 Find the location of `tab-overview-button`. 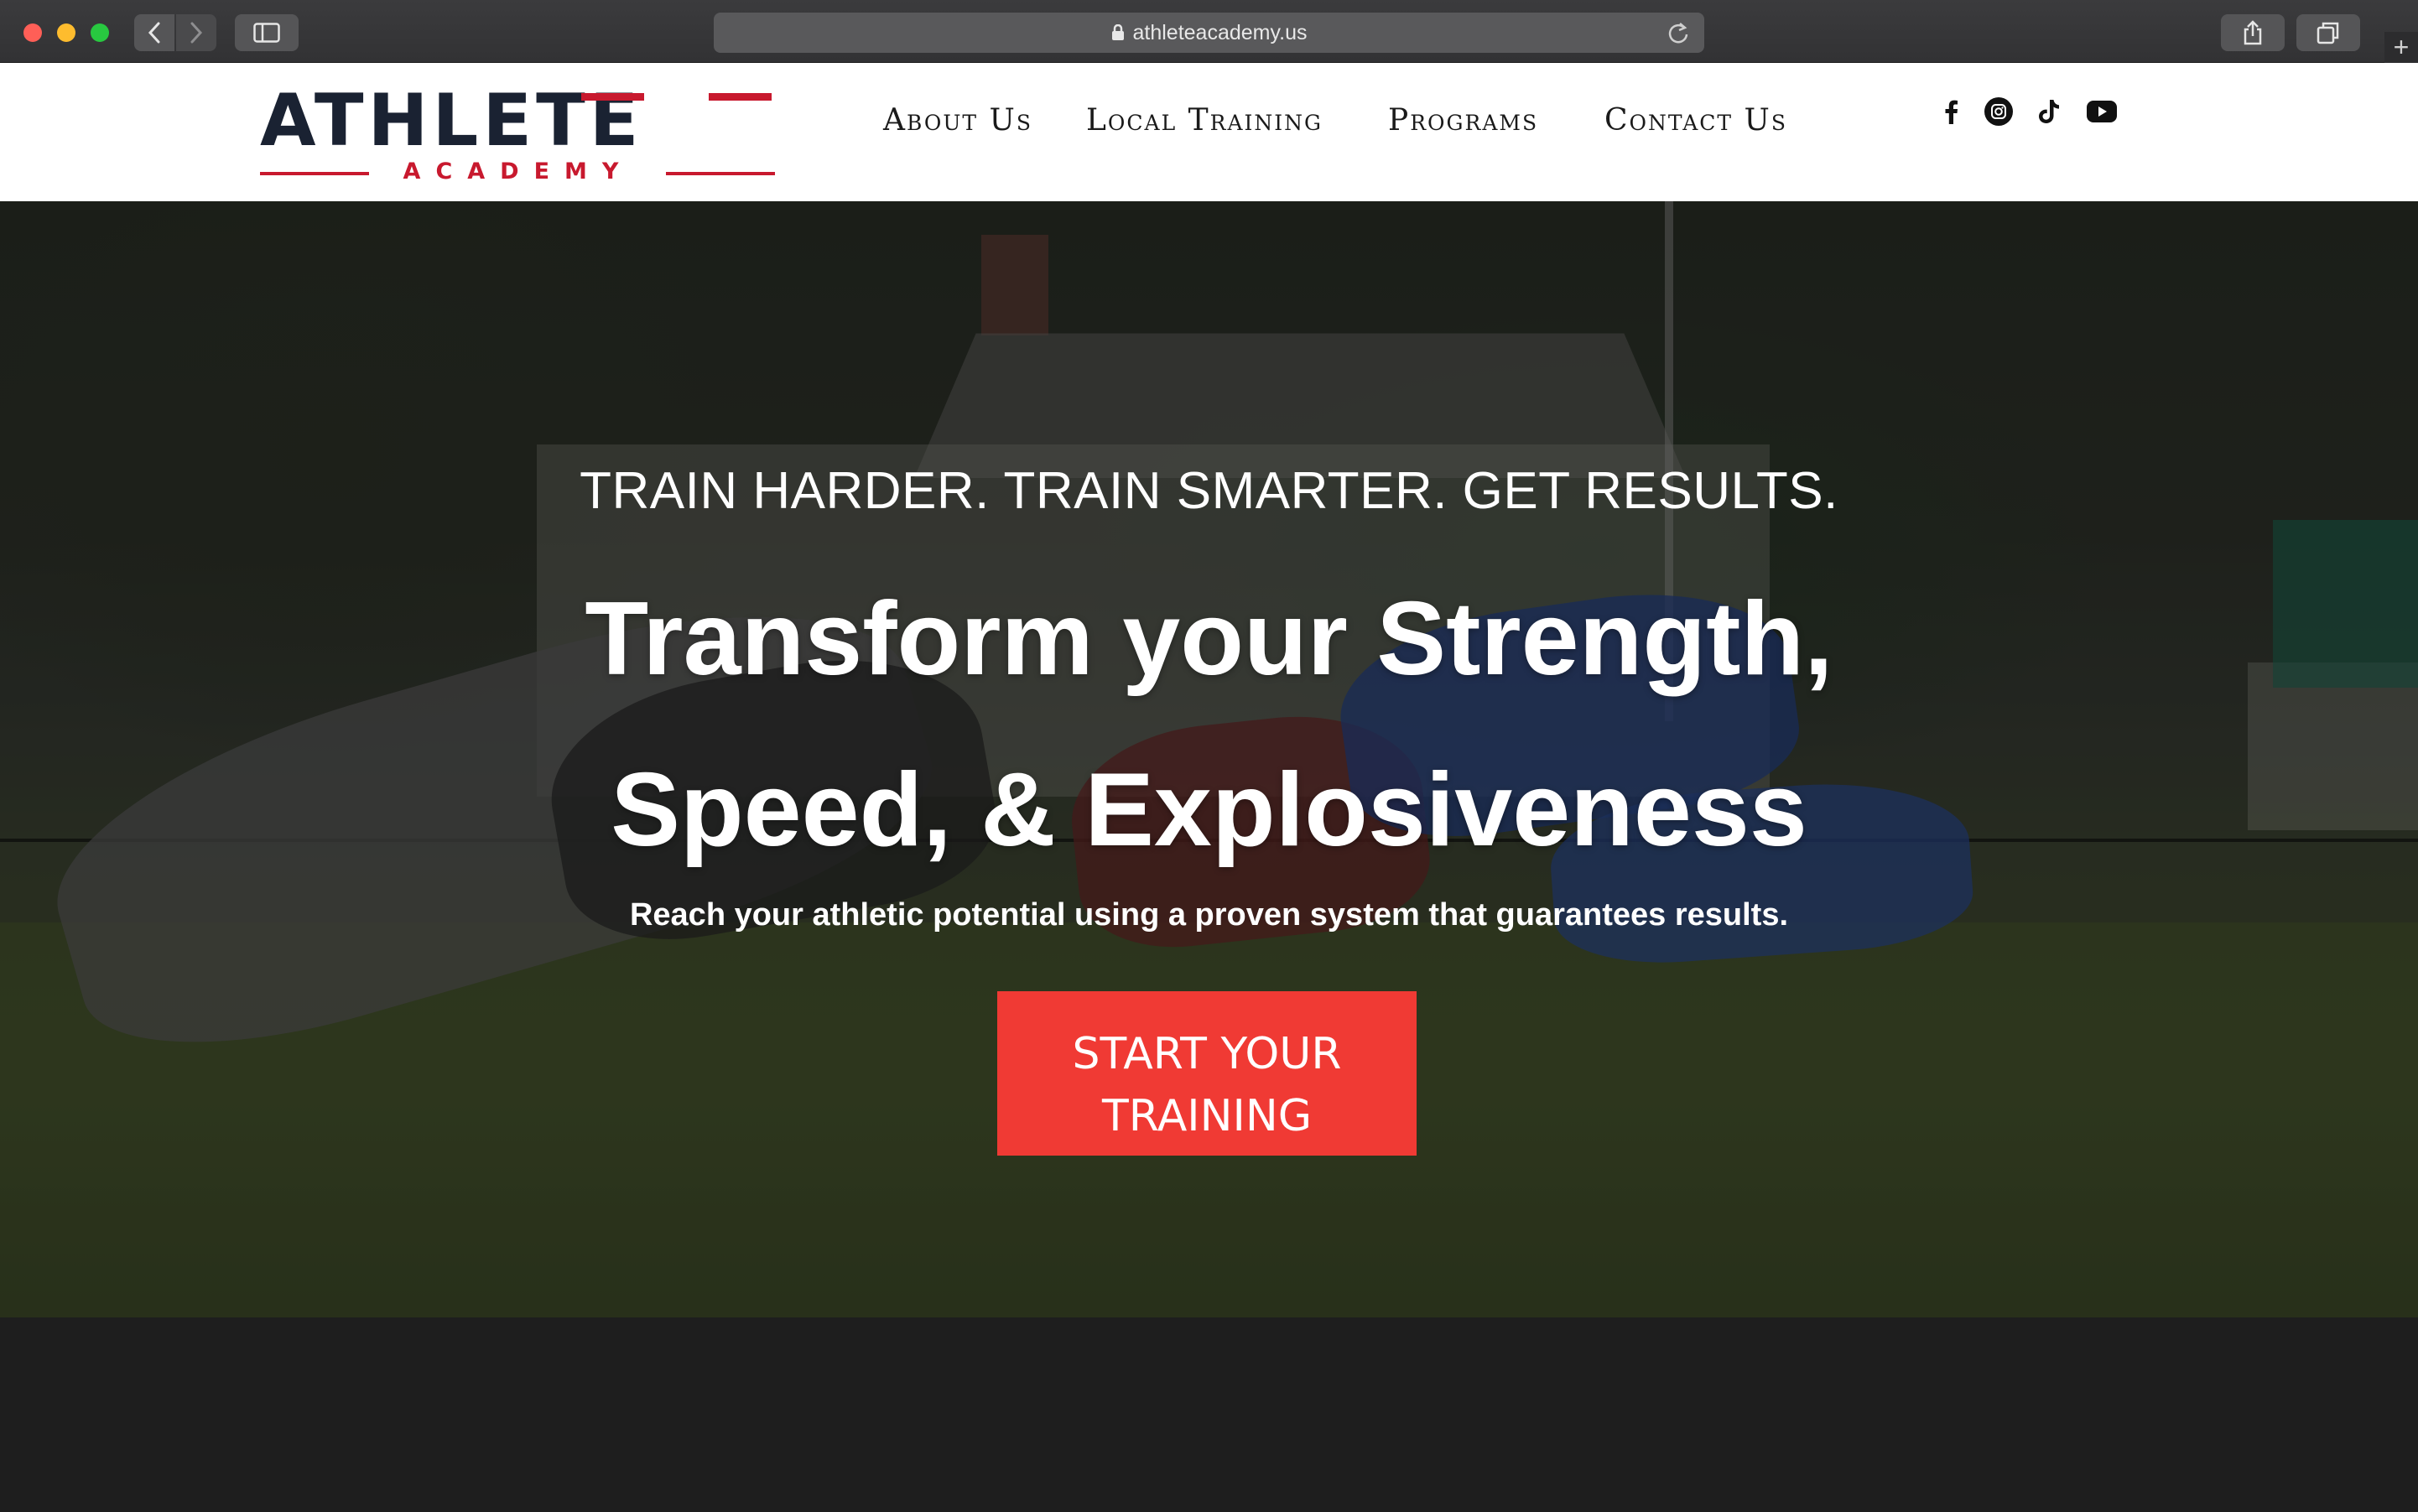

tab-overview-button is located at coordinates (2328, 32).